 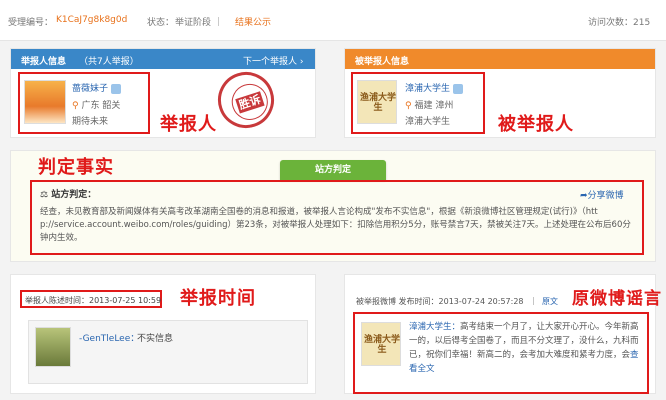 I want to click on reporter-name: 蔷薇妹子, so click(x=97, y=87).